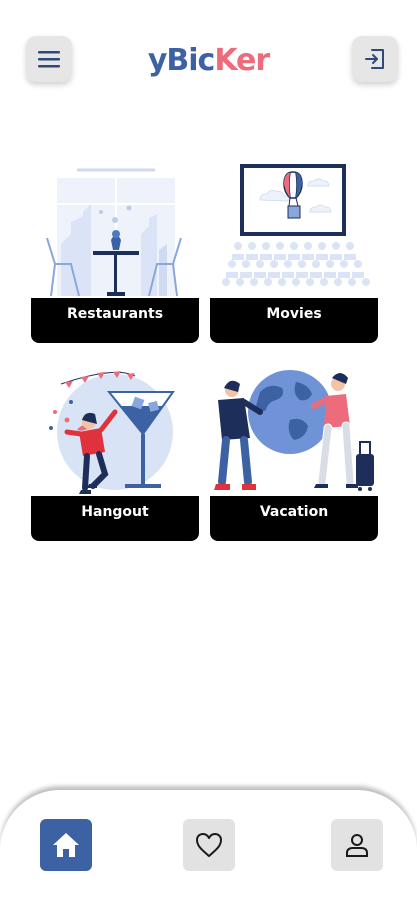 Image resolution: width=417 pixels, height=900 pixels. What do you see at coordinates (294, 518) in the screenshot?
I see `category-label: Vacation` at bounding box center [294, 518].